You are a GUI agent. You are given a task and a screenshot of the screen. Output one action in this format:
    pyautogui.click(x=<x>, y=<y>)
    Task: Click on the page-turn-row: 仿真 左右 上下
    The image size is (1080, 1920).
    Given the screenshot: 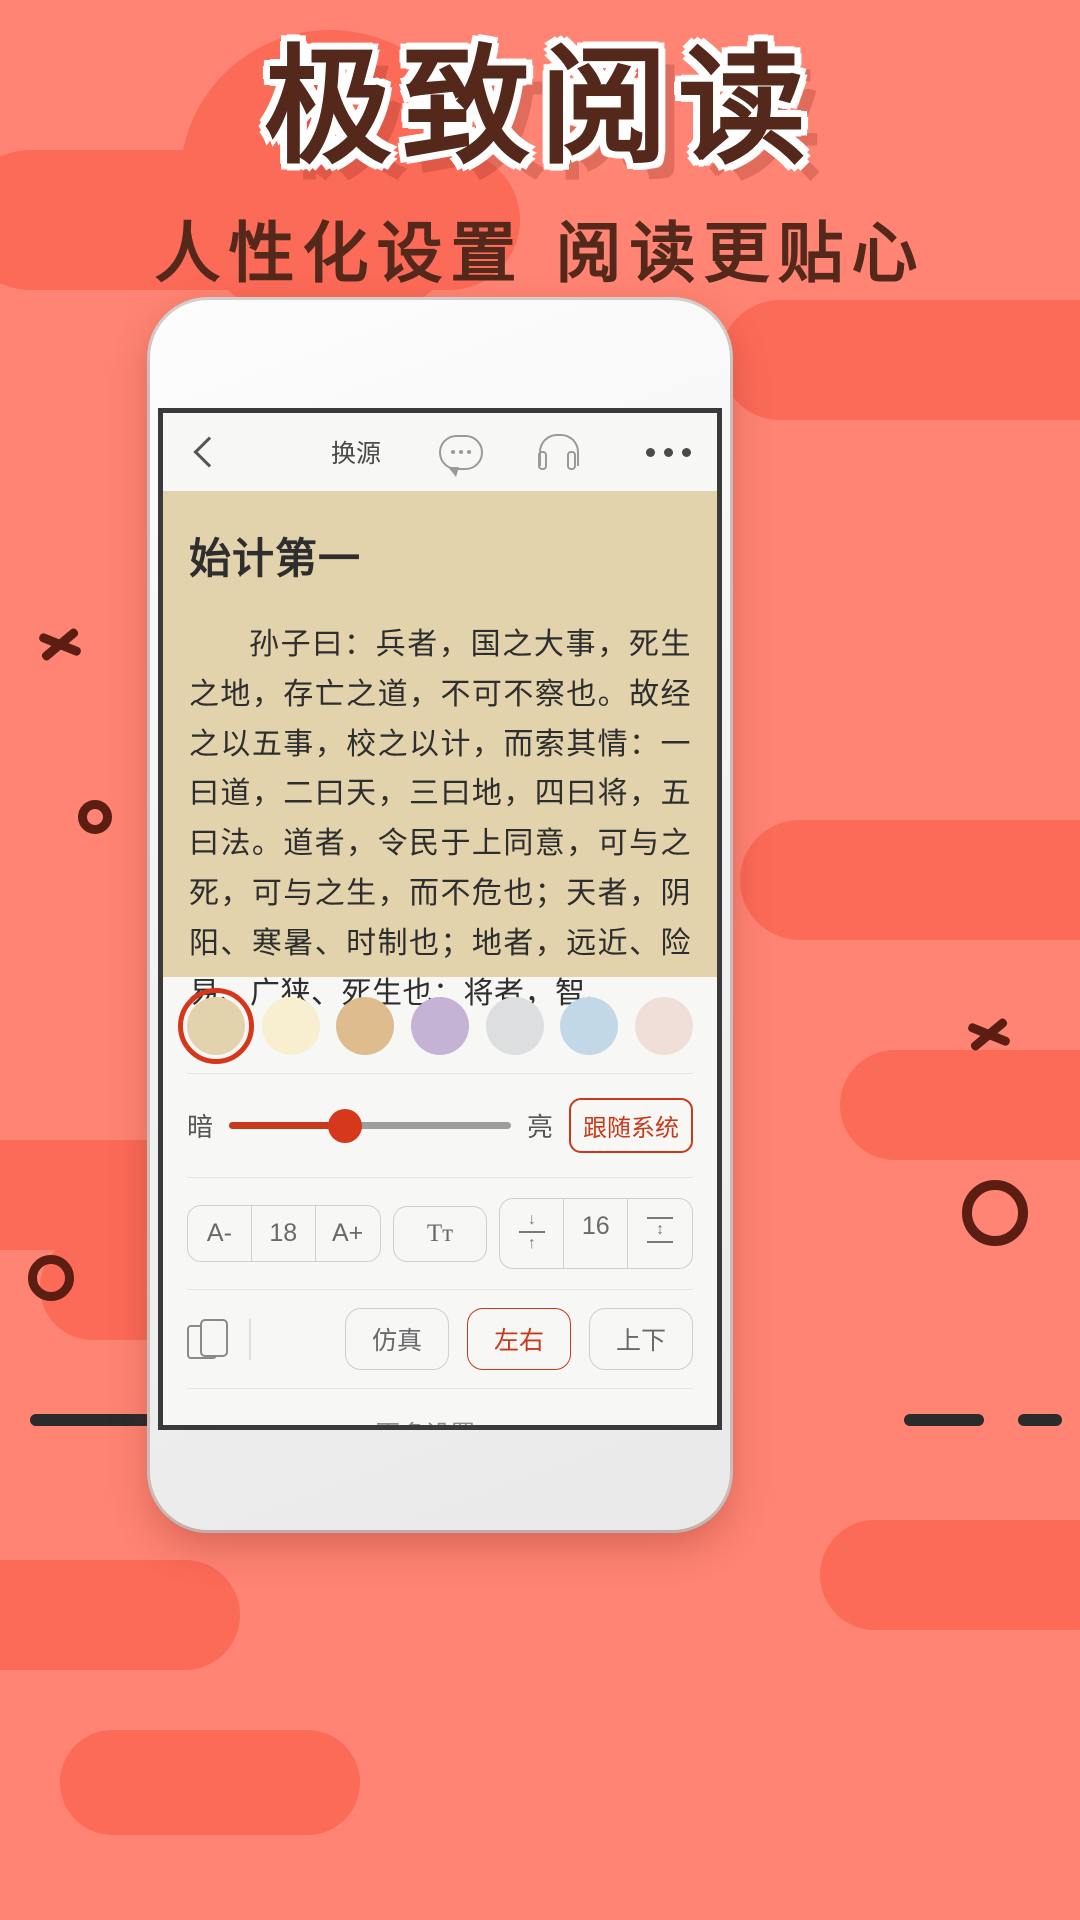 What is the action you would take?
    pyautogui.click(x=440, y=1339)
    